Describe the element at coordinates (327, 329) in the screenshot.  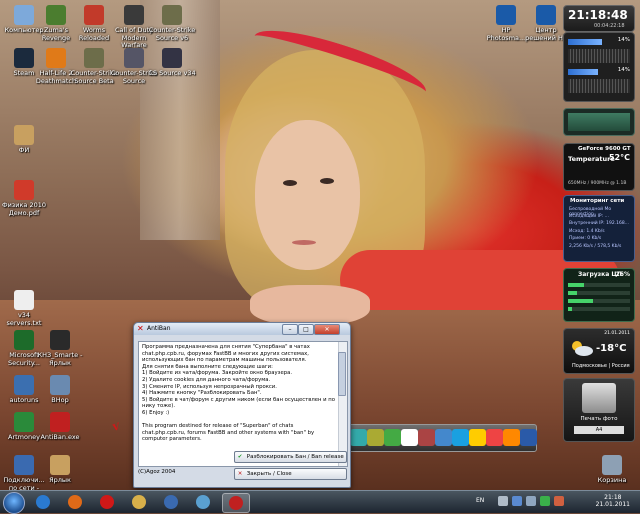
I see `close-button: ✕` at that location.